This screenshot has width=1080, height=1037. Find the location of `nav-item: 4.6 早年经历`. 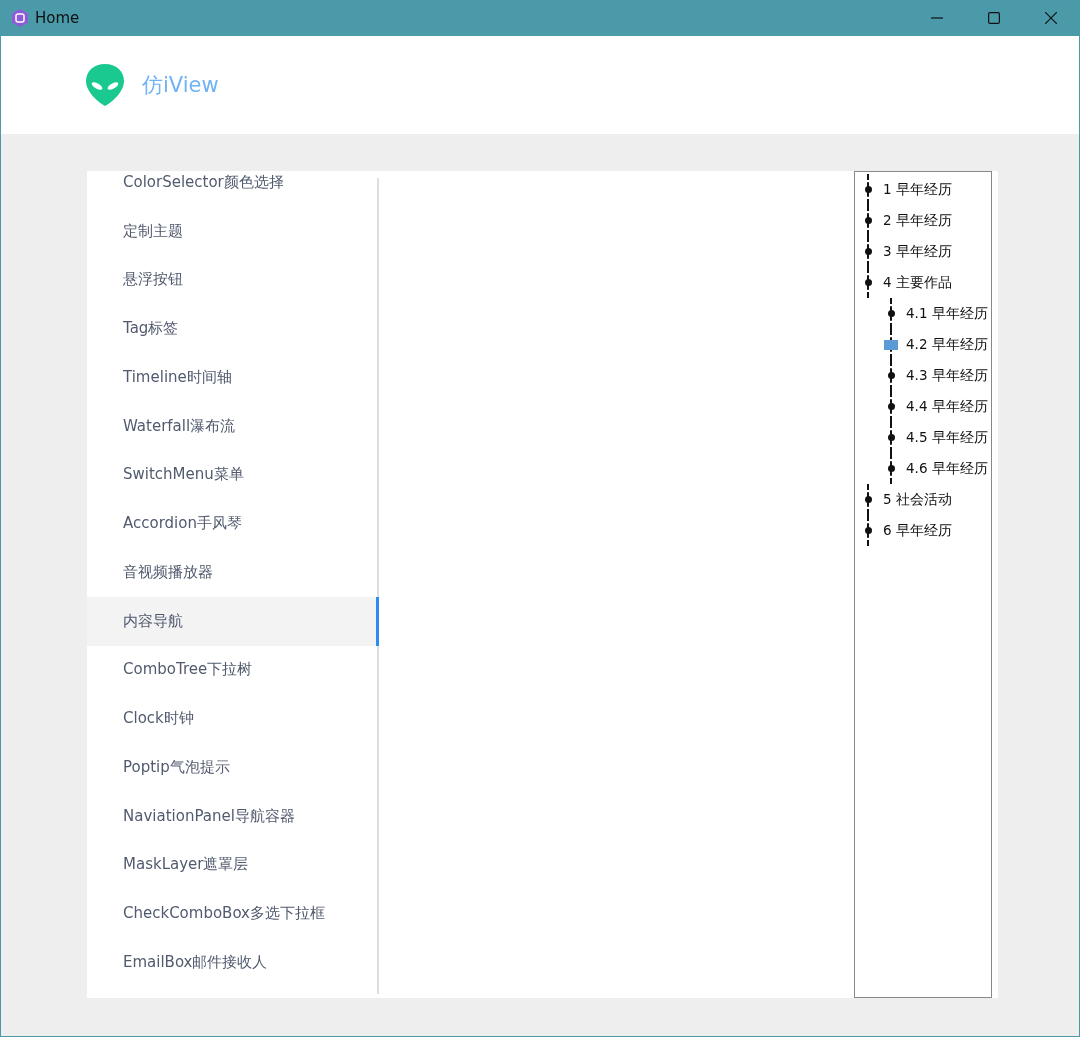

nav-item: 4.6 早年经历 is located at coordinates (947, 468).